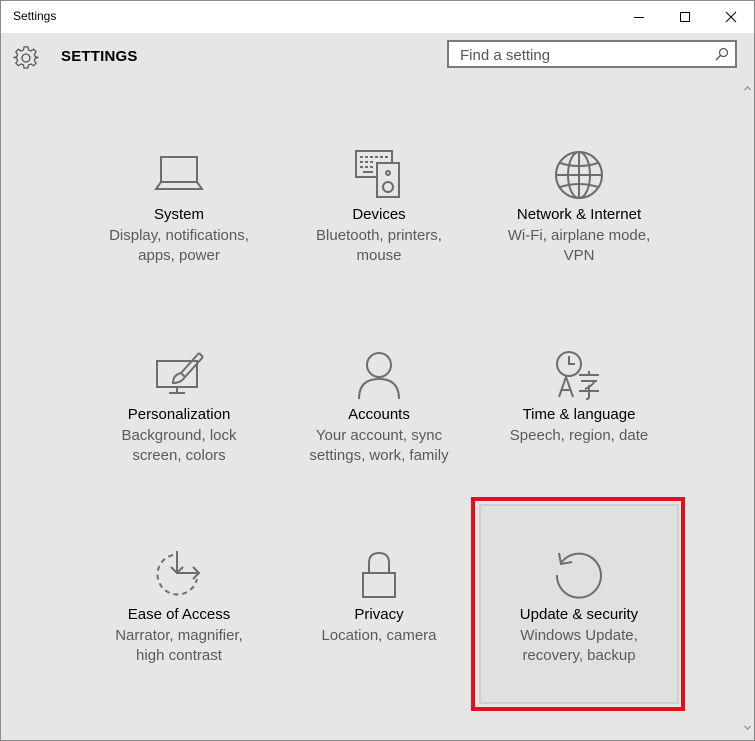 The image size is (755, 741). What do you see at coordinates (99, 56) in the screenshot?
I see `page-title: SETTINGS` at bounding box center [99, 56].